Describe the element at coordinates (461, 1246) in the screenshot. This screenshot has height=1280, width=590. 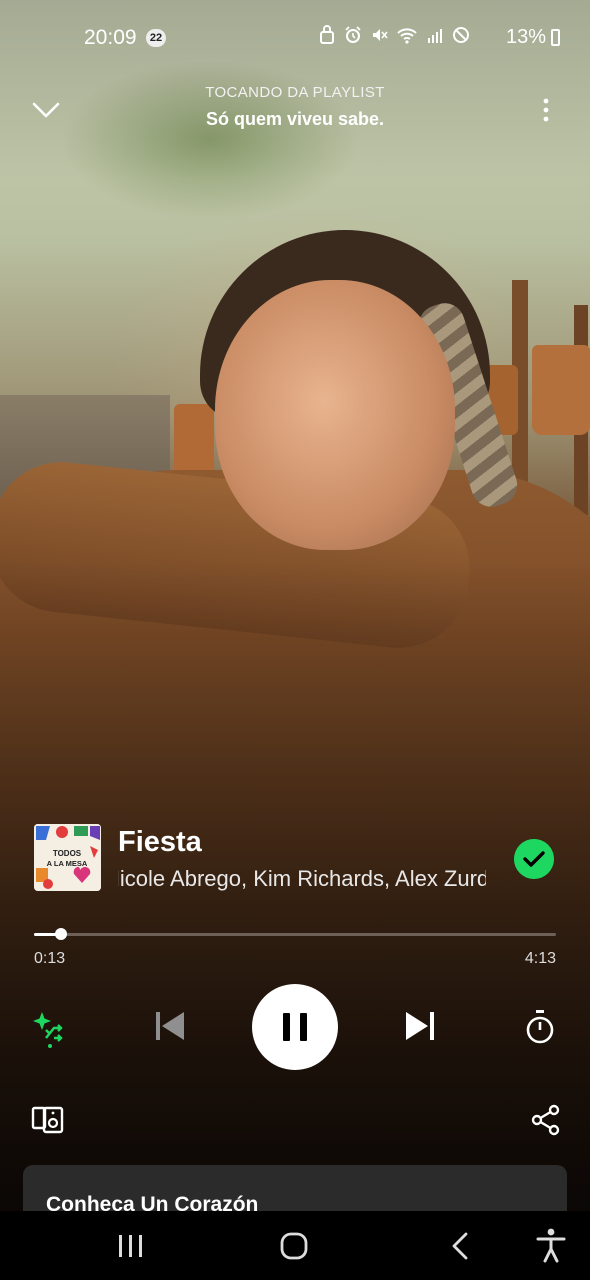
I see `back-icon` at that location.